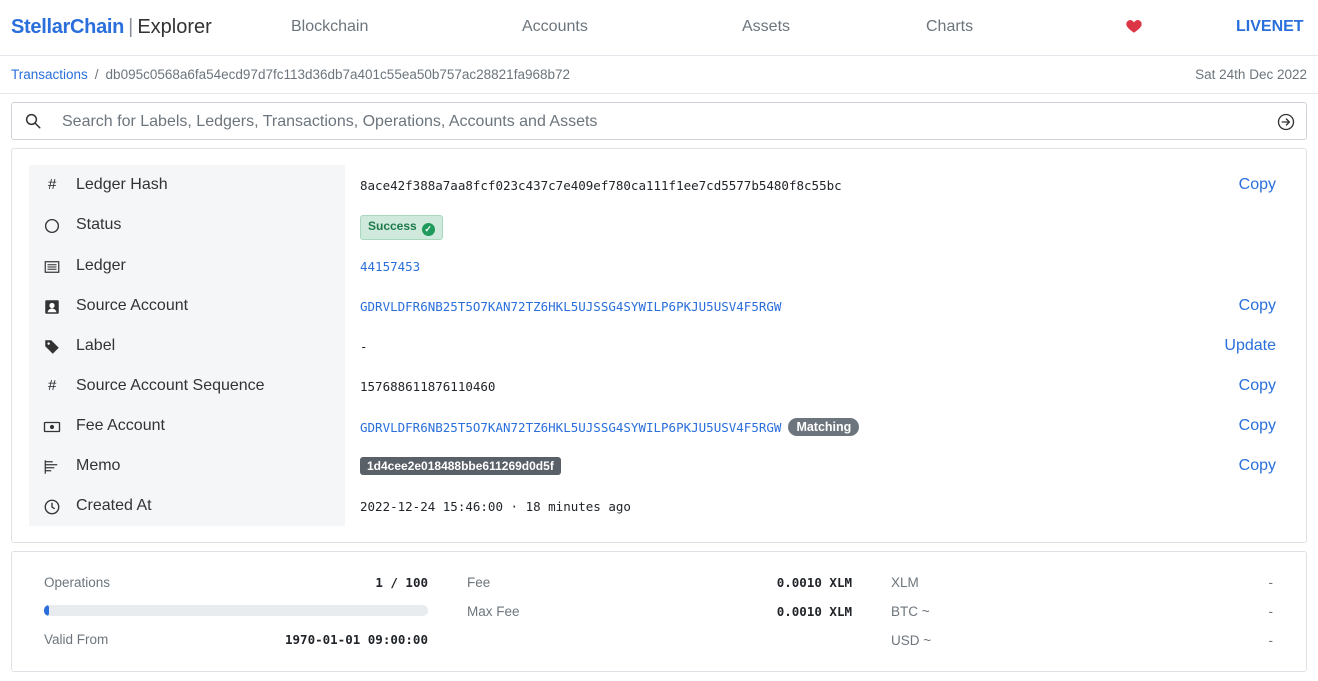 This screenshot has width=1318, height=681. What do you see at coordinates (1257, 185) in the screenshot?
I see `copy-ledger-hash-button: Copy` at bounding box center [1257, 185].